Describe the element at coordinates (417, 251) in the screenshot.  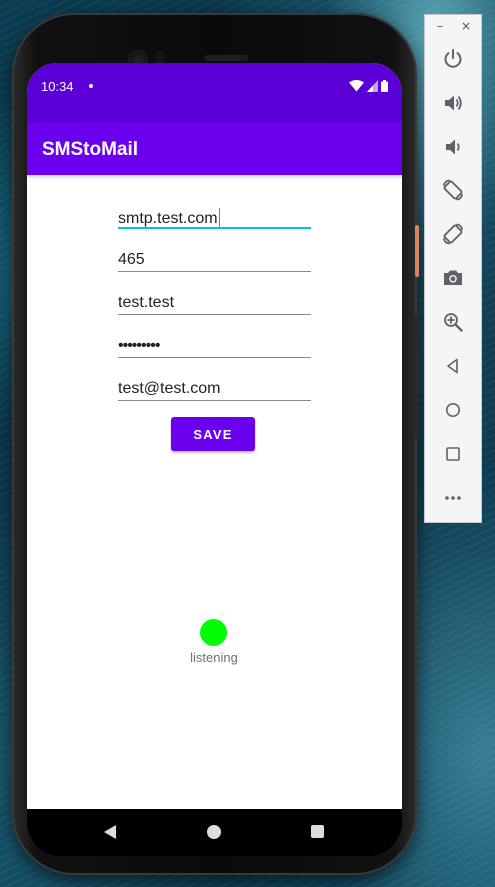
I see `power-side-button` at that location.